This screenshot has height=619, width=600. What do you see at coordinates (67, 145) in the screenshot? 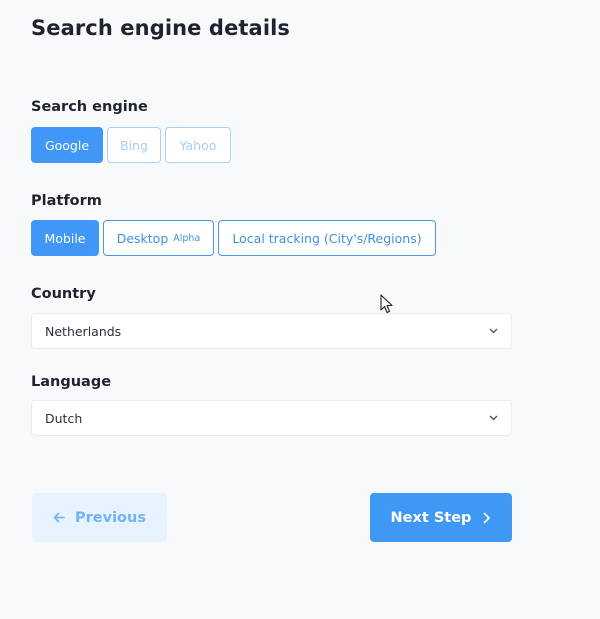
I see `search-engine-google-button: Google` at bounding box center [67, 145].